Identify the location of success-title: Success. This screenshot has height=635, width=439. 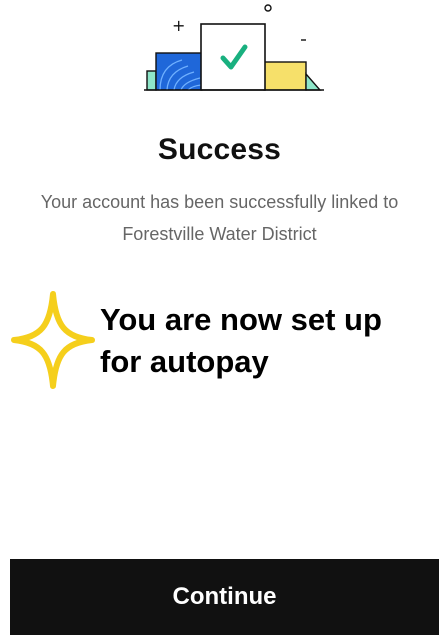
(219, 149).